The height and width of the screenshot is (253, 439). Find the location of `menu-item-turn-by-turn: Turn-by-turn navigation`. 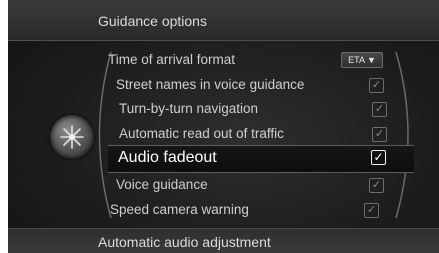

menu-item-turn-by-turn: Turn-by-turn navigation is located at coordinates (188, 108).